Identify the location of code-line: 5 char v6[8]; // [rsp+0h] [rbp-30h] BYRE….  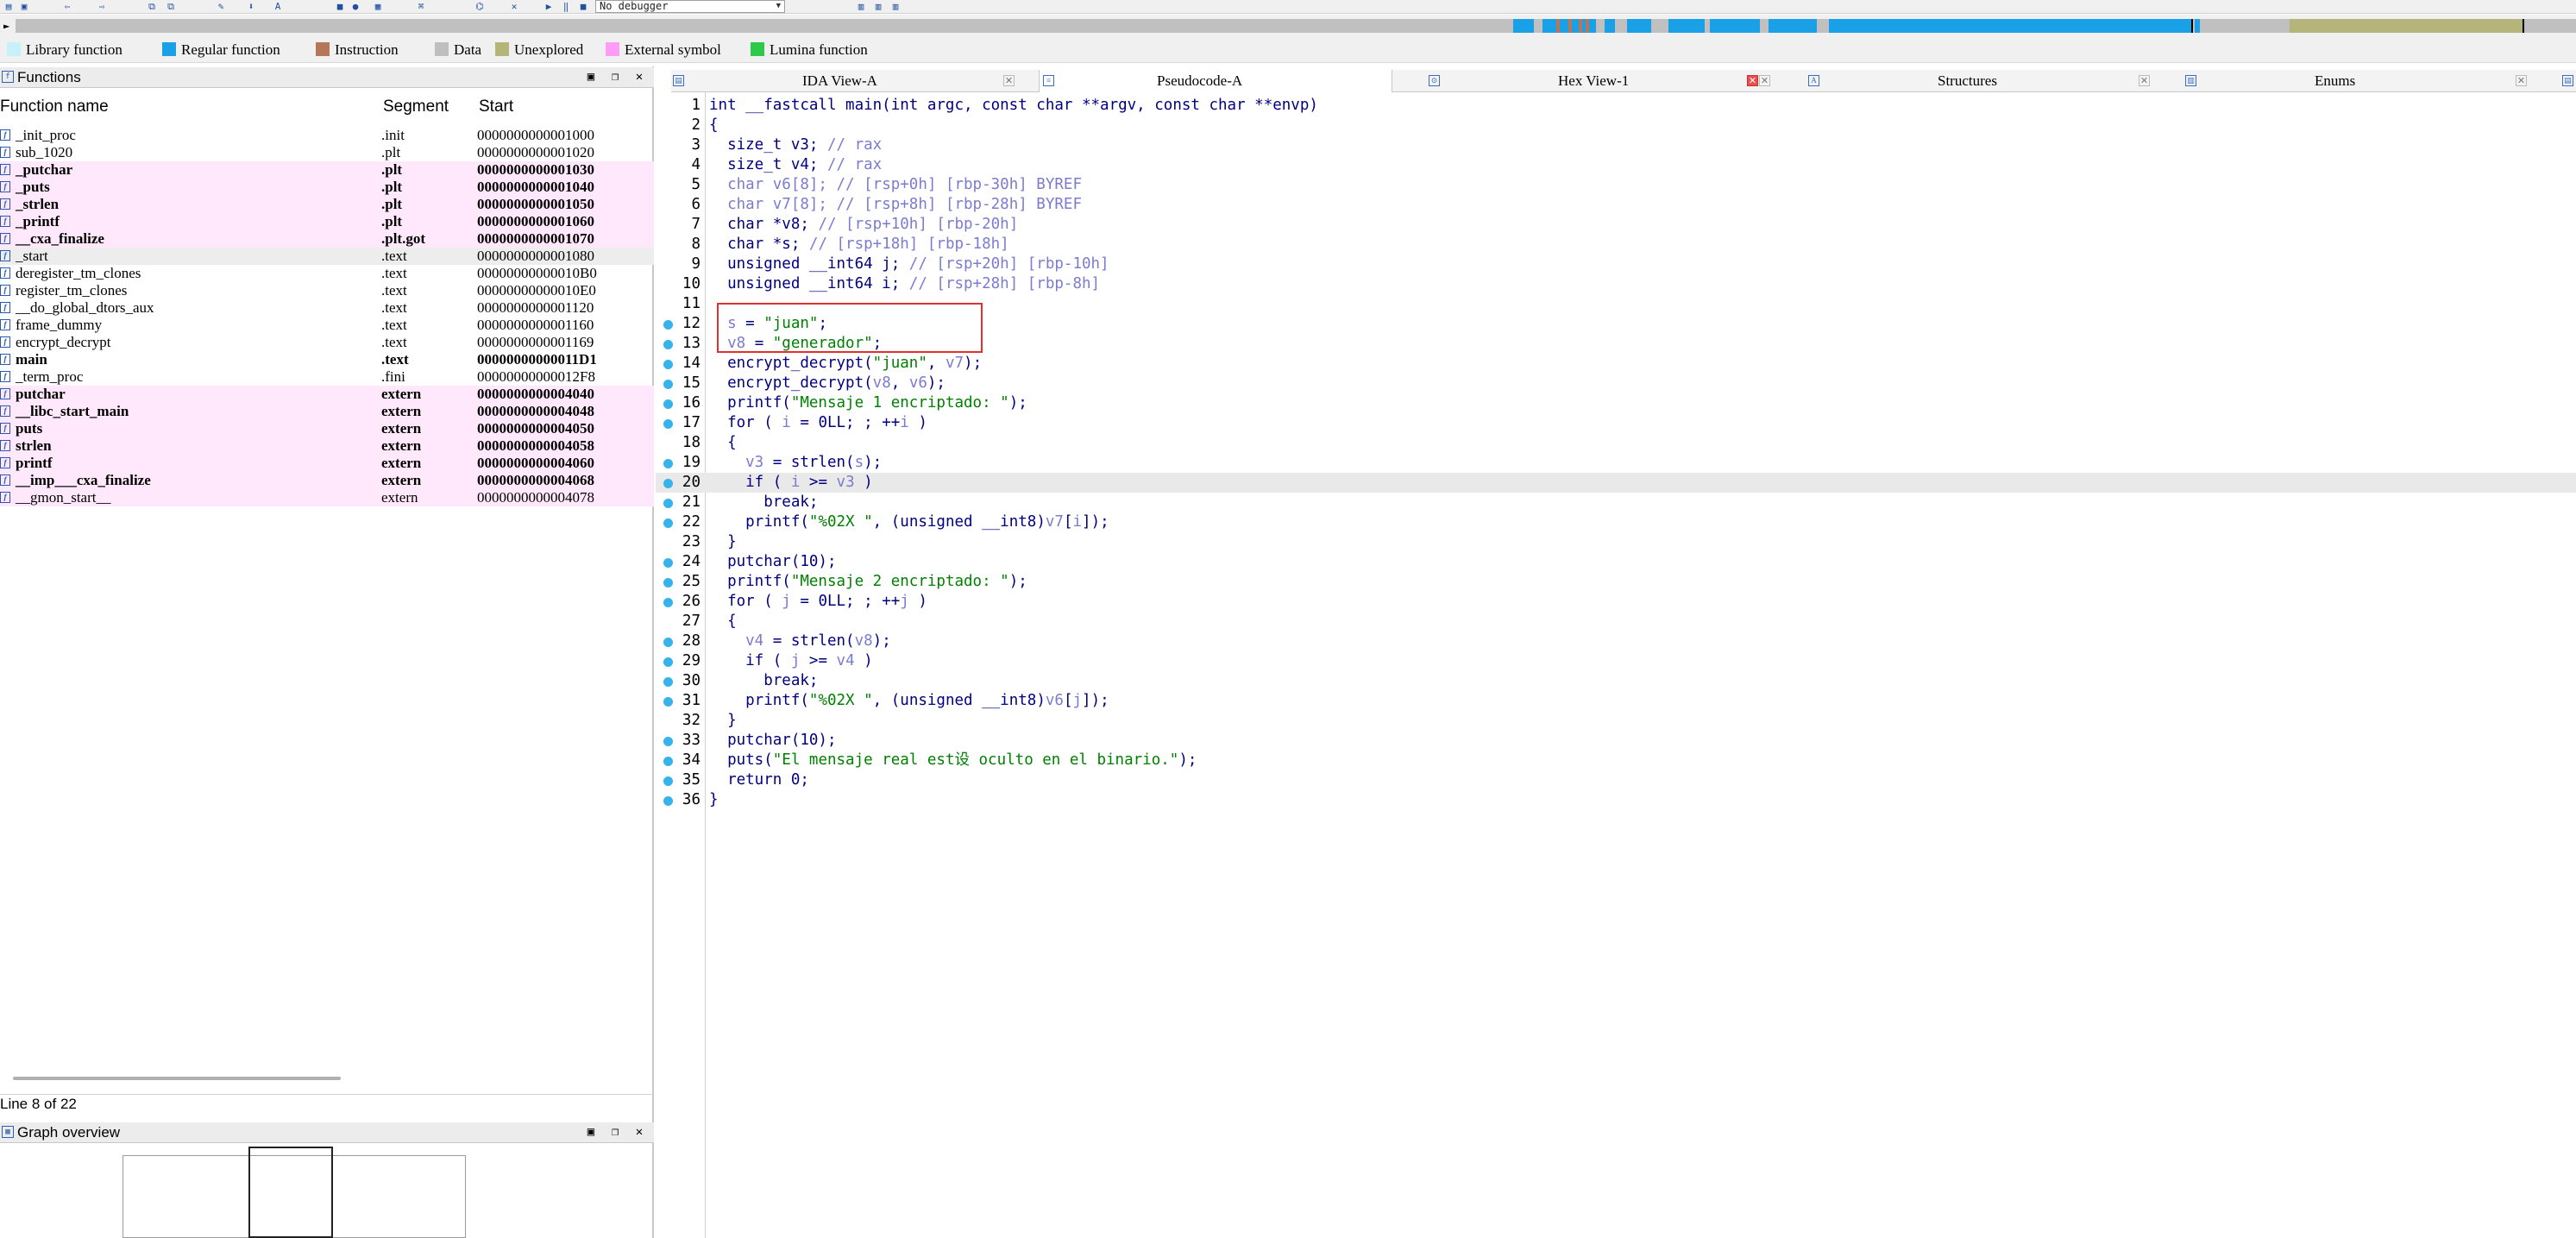
(1616, 185).